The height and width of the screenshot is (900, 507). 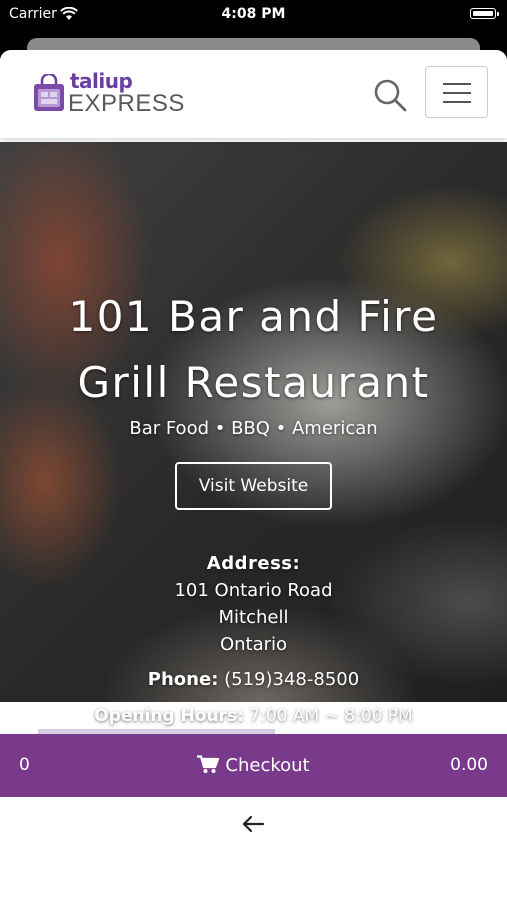 I want to click on search-button, so click(x=390, y=95).